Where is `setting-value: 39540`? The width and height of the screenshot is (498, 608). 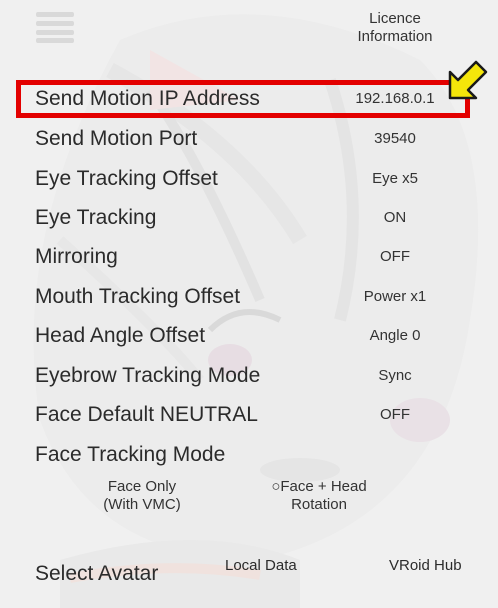
setting-value: 39540 is located at coordinates (395, 138).